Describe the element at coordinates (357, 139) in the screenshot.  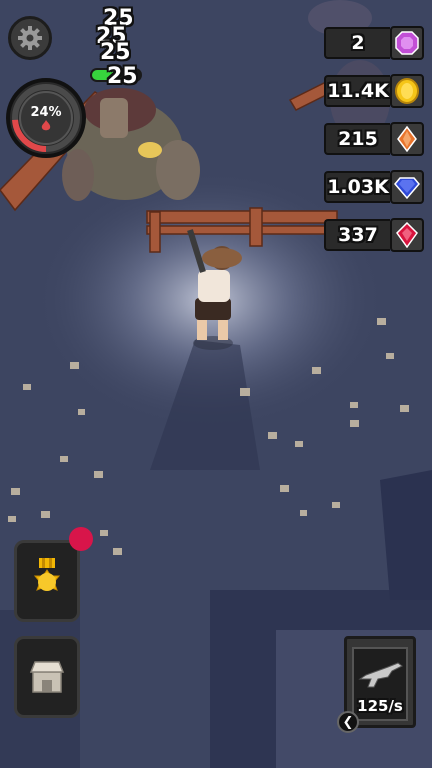
I see `resource-value: 215` at that location.